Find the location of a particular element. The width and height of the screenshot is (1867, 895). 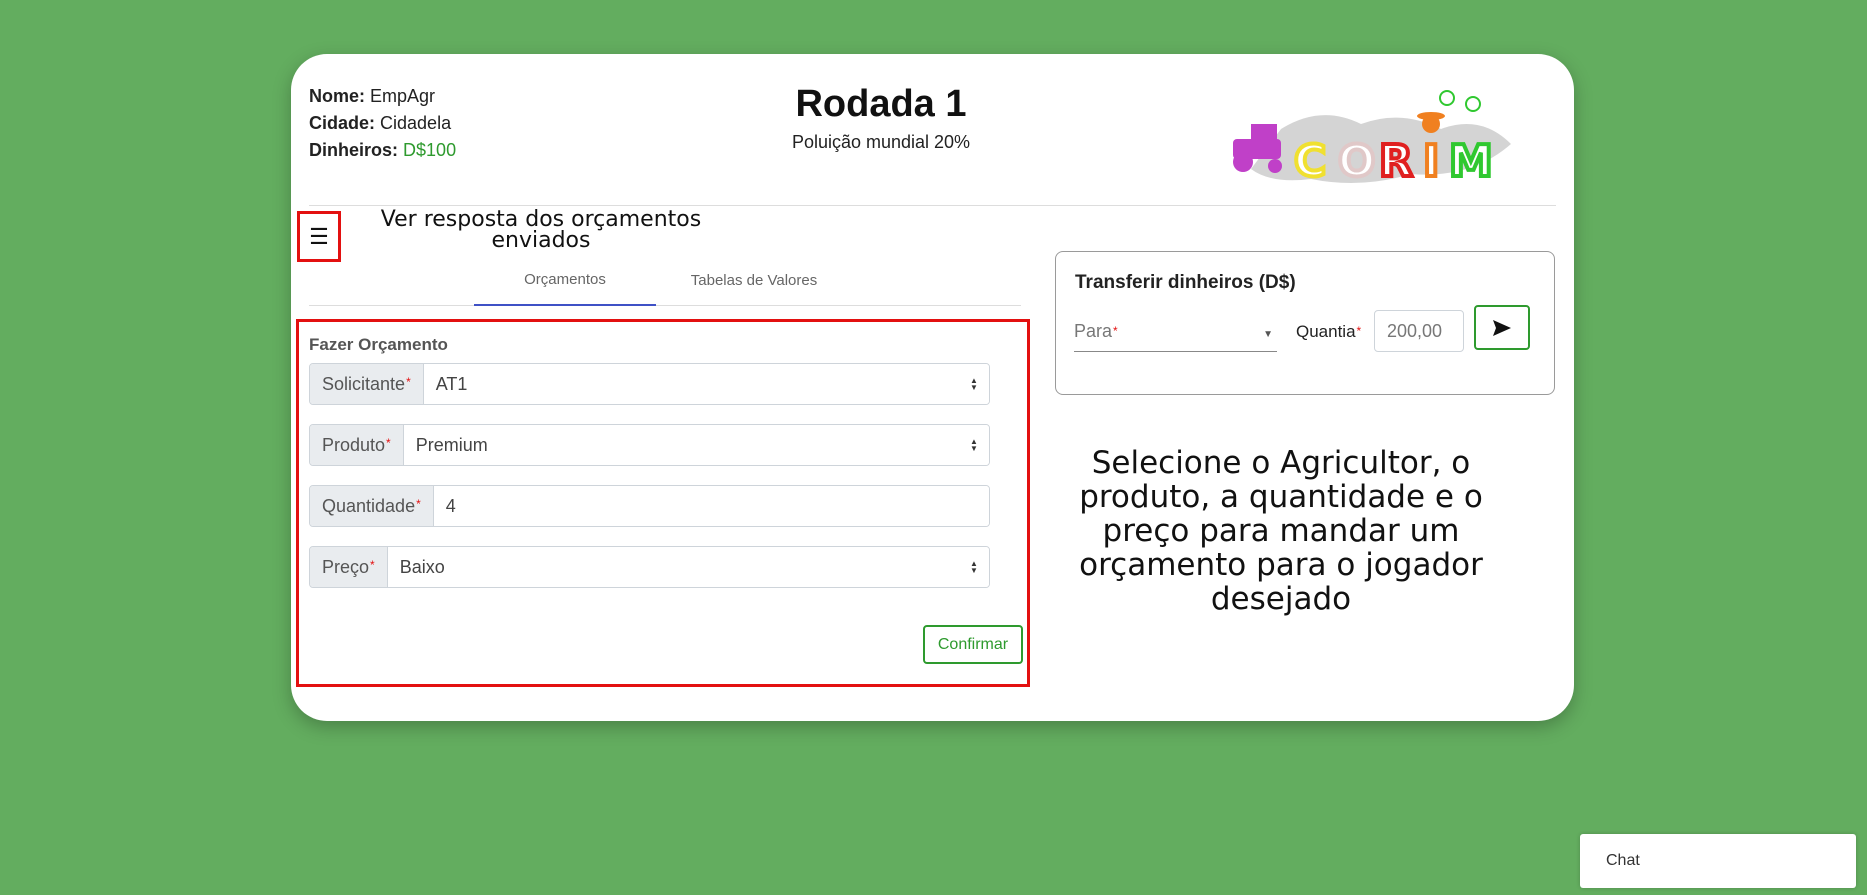

hint-line: preço para mandar um is located at coordinates (1281, 531).